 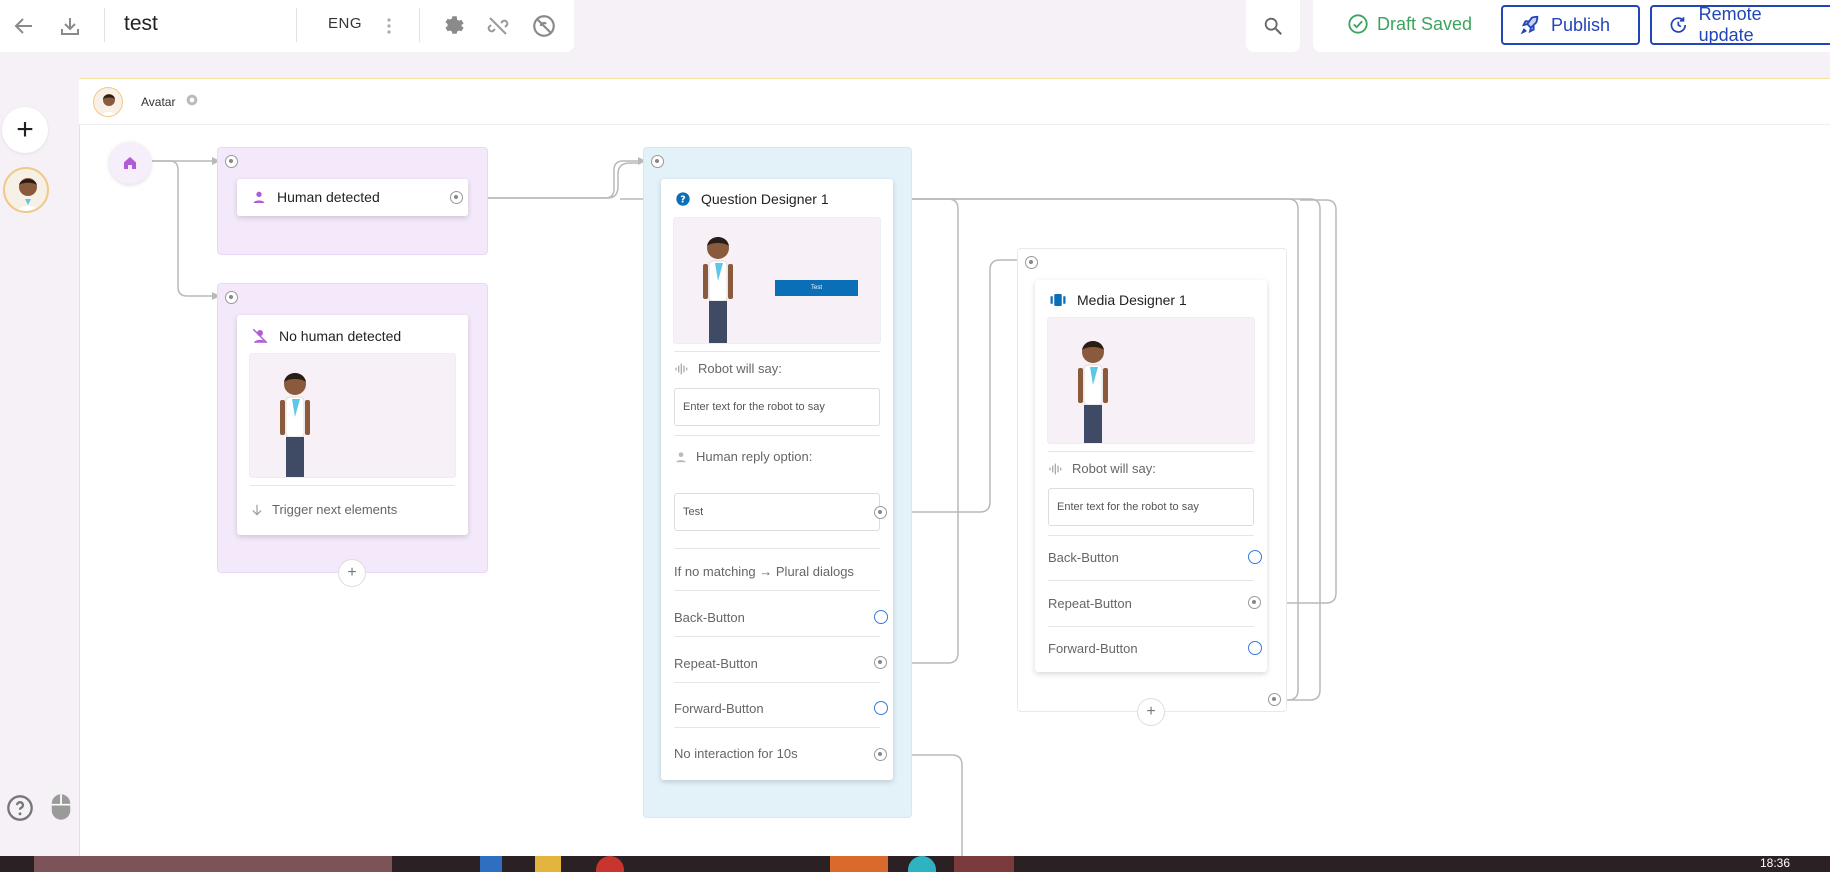 What do you see at coordinates (880, 512) in the screenshot?
I see `reply-output-port` at bounding box center [880, 512].